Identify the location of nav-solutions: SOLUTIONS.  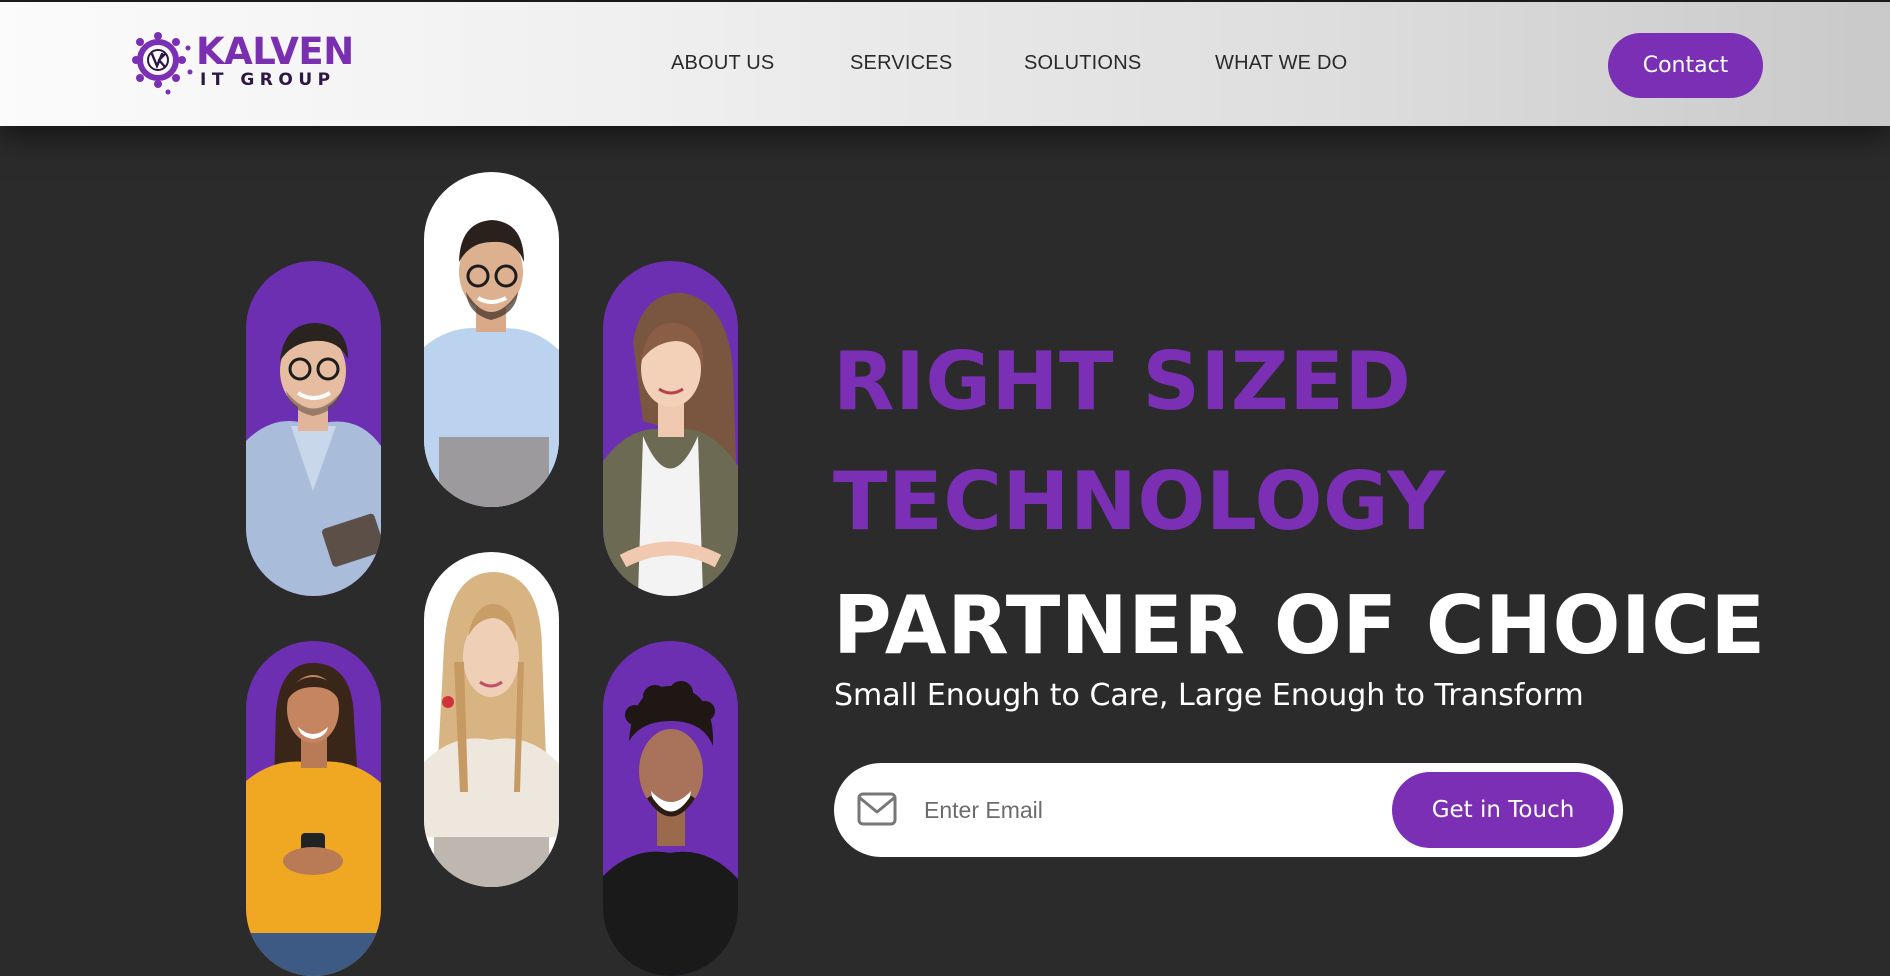
(1082, 63).